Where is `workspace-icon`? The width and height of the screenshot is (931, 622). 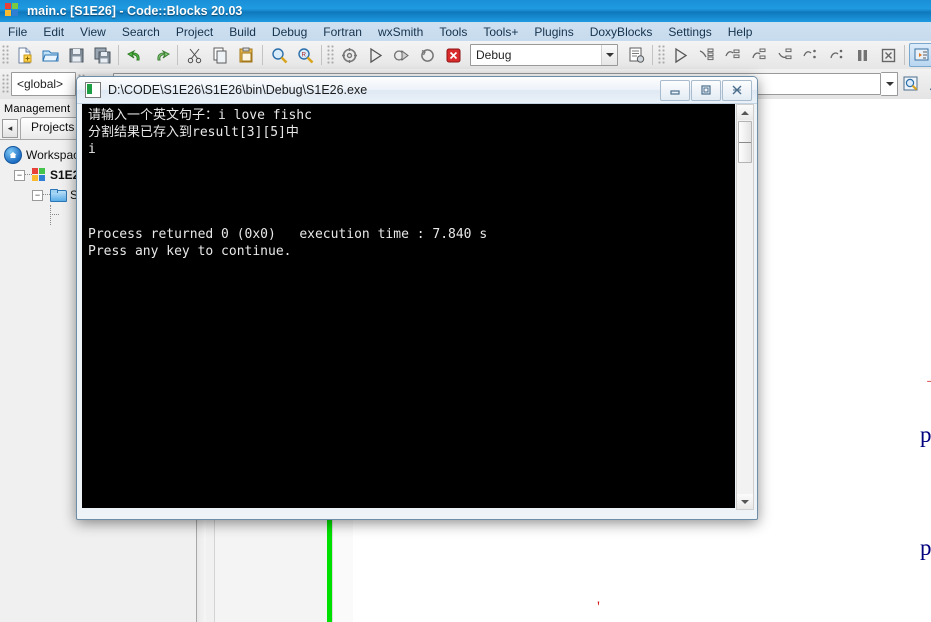 workspace-icon is located at coordinates (13, 155).